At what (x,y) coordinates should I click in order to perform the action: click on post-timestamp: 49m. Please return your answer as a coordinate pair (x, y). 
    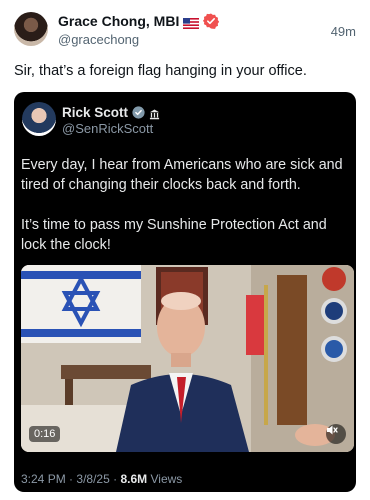
    Looking at the image, I should click on (343, 31).